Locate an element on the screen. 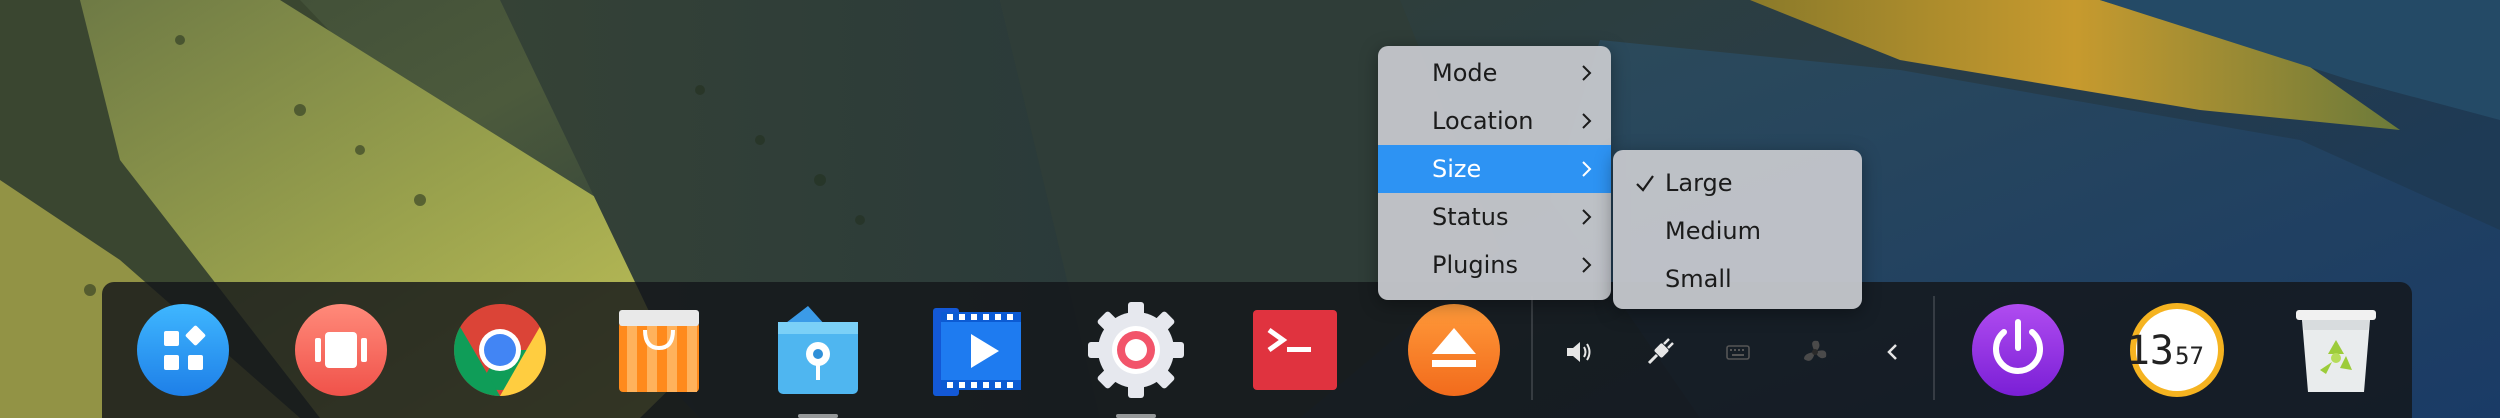 The height and width of the screenshot is (418, 2500). eject-button is located at coordinates (1454, 350).